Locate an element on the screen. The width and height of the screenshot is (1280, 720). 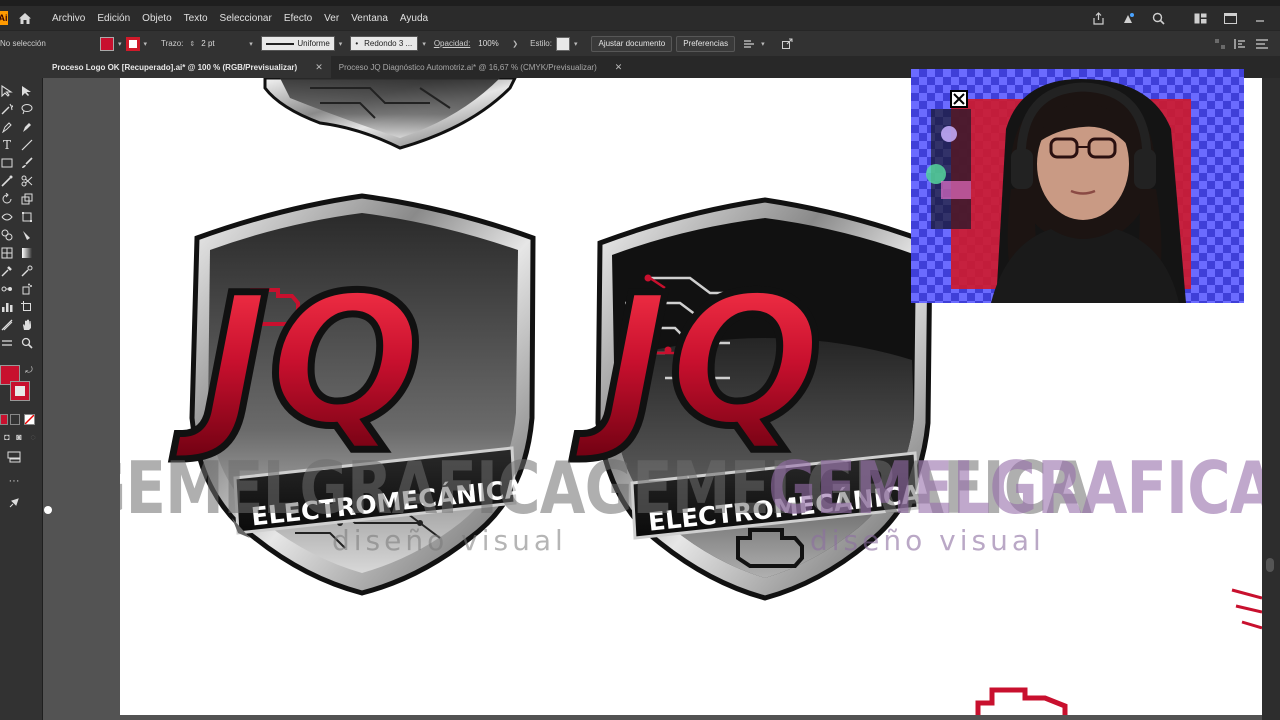
logo-left-jq: JQ is located at coordinates (297, 361).